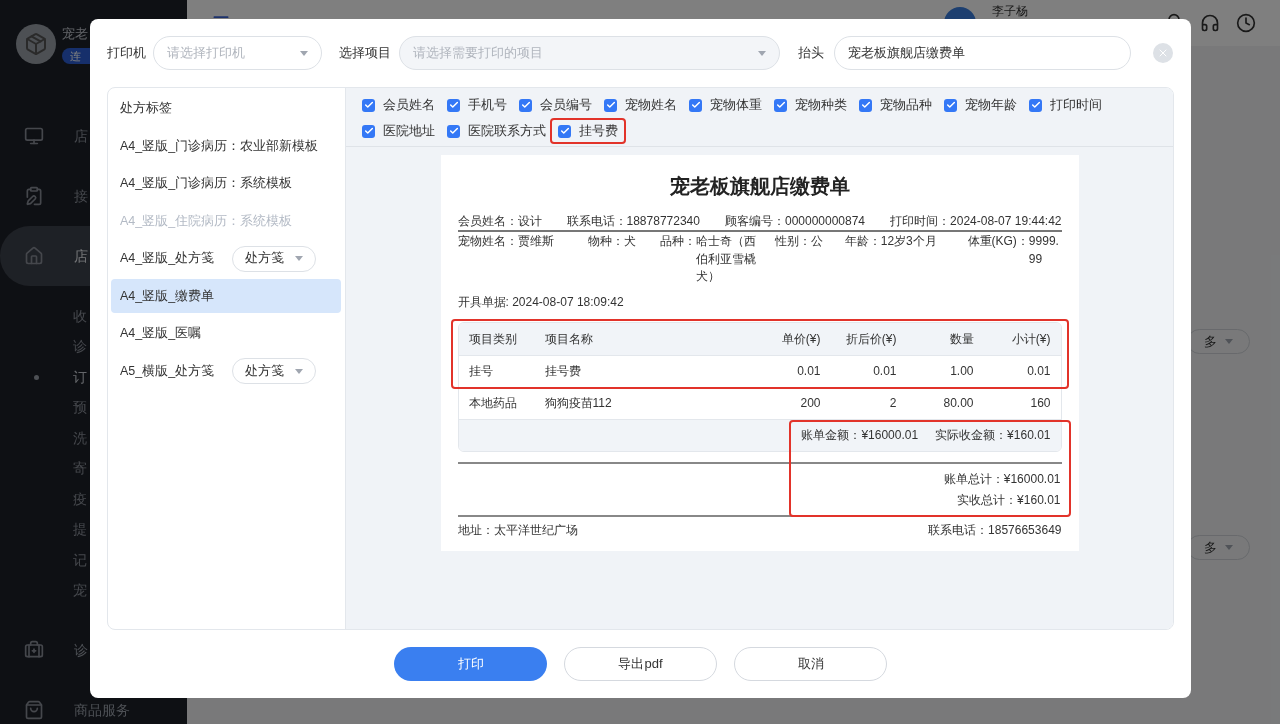 This screenshot has width=1280, height=724. What do you see at coordinates (1030, 339) in the screenshot?
I see `column-header: 小计(¥)` at bounding box center [1030, 339].